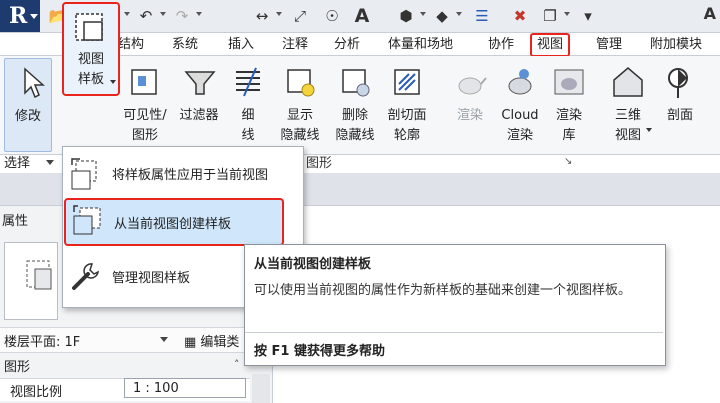  Describe the element at coordinates (84, 174) in the screenshot. I see `apply-template-icon` at that location.